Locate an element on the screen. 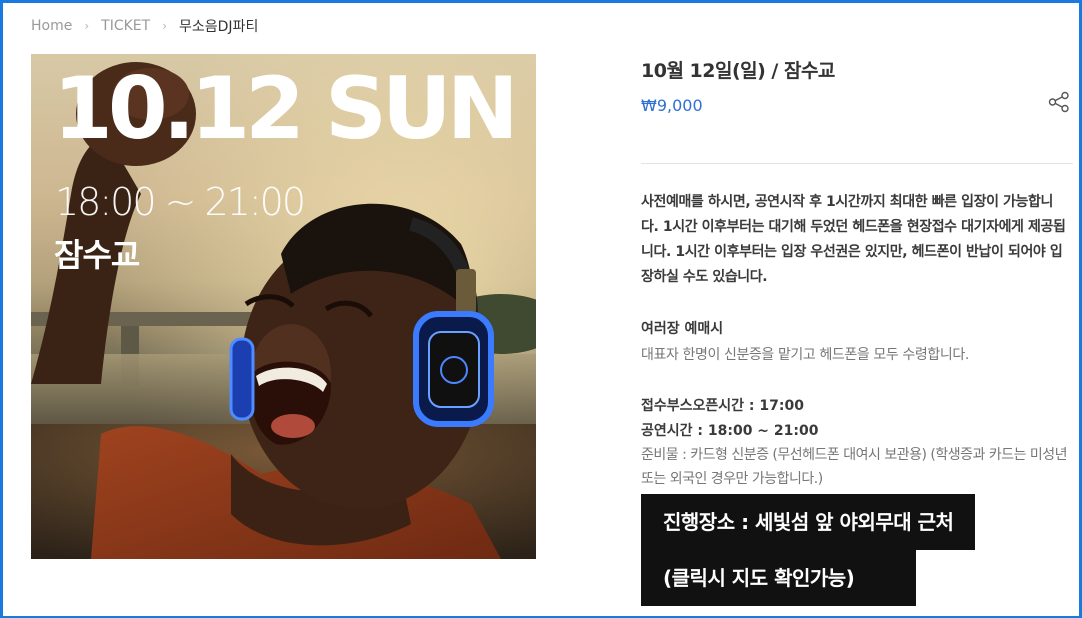 This screenshot has width=1082, height=618. poster-date: 10.12 SUN is located at coordinates (286, 109).